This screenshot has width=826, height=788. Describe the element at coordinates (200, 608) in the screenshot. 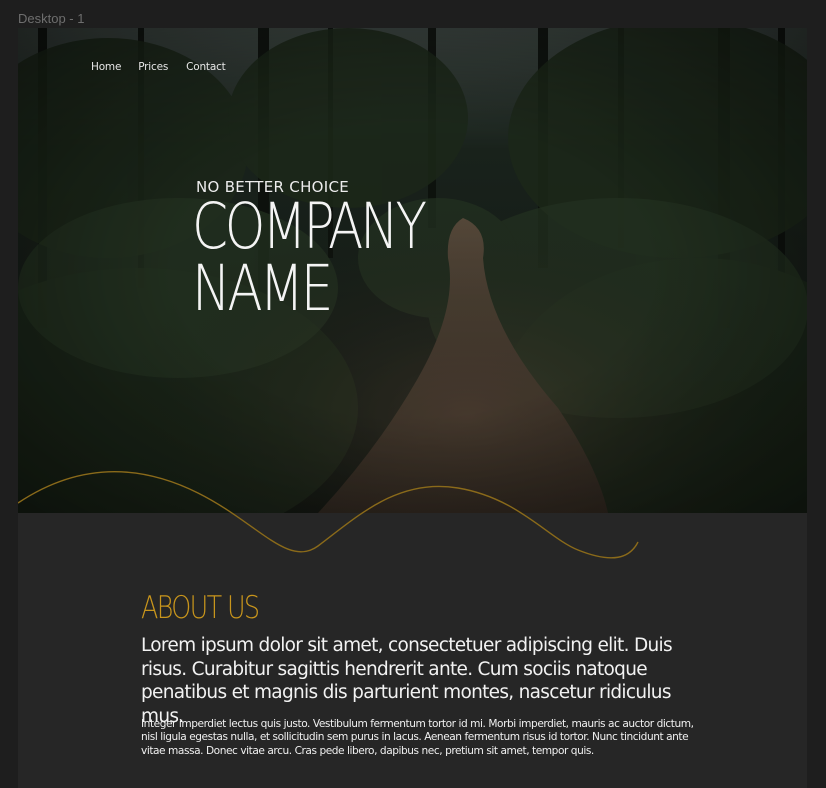

I see `about-title: ABOUT US` at that location.